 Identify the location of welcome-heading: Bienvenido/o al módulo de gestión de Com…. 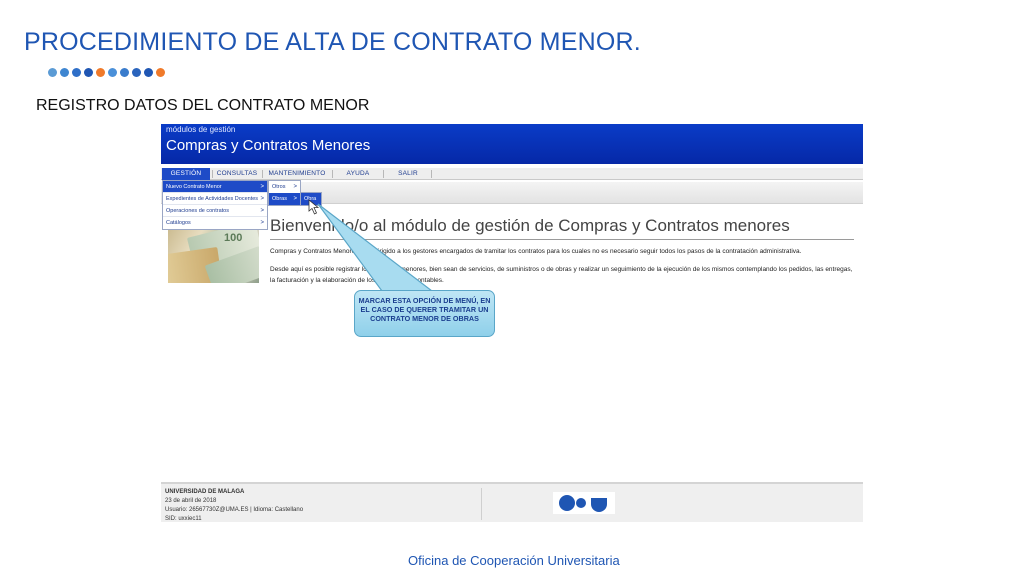
(530, 225).